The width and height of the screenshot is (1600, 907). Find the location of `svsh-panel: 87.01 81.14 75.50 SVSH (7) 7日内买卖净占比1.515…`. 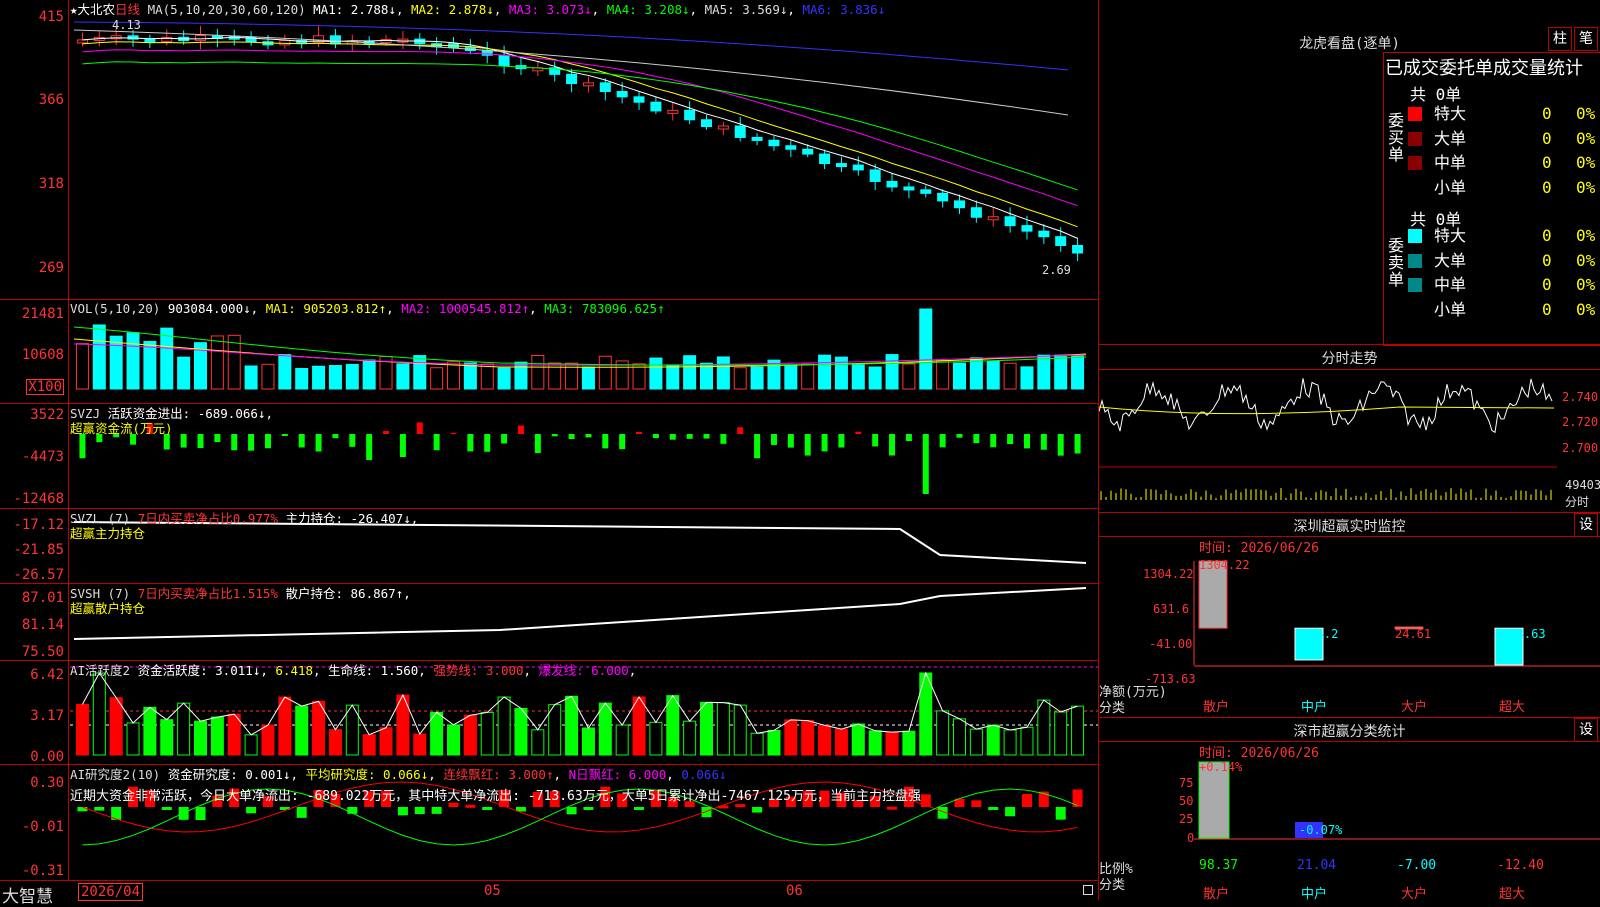

svsh-panel: 87.01 81.14 75.50 SVSH (7) 7日内买卖净占比1.515… is located at coordinates (549, 622).